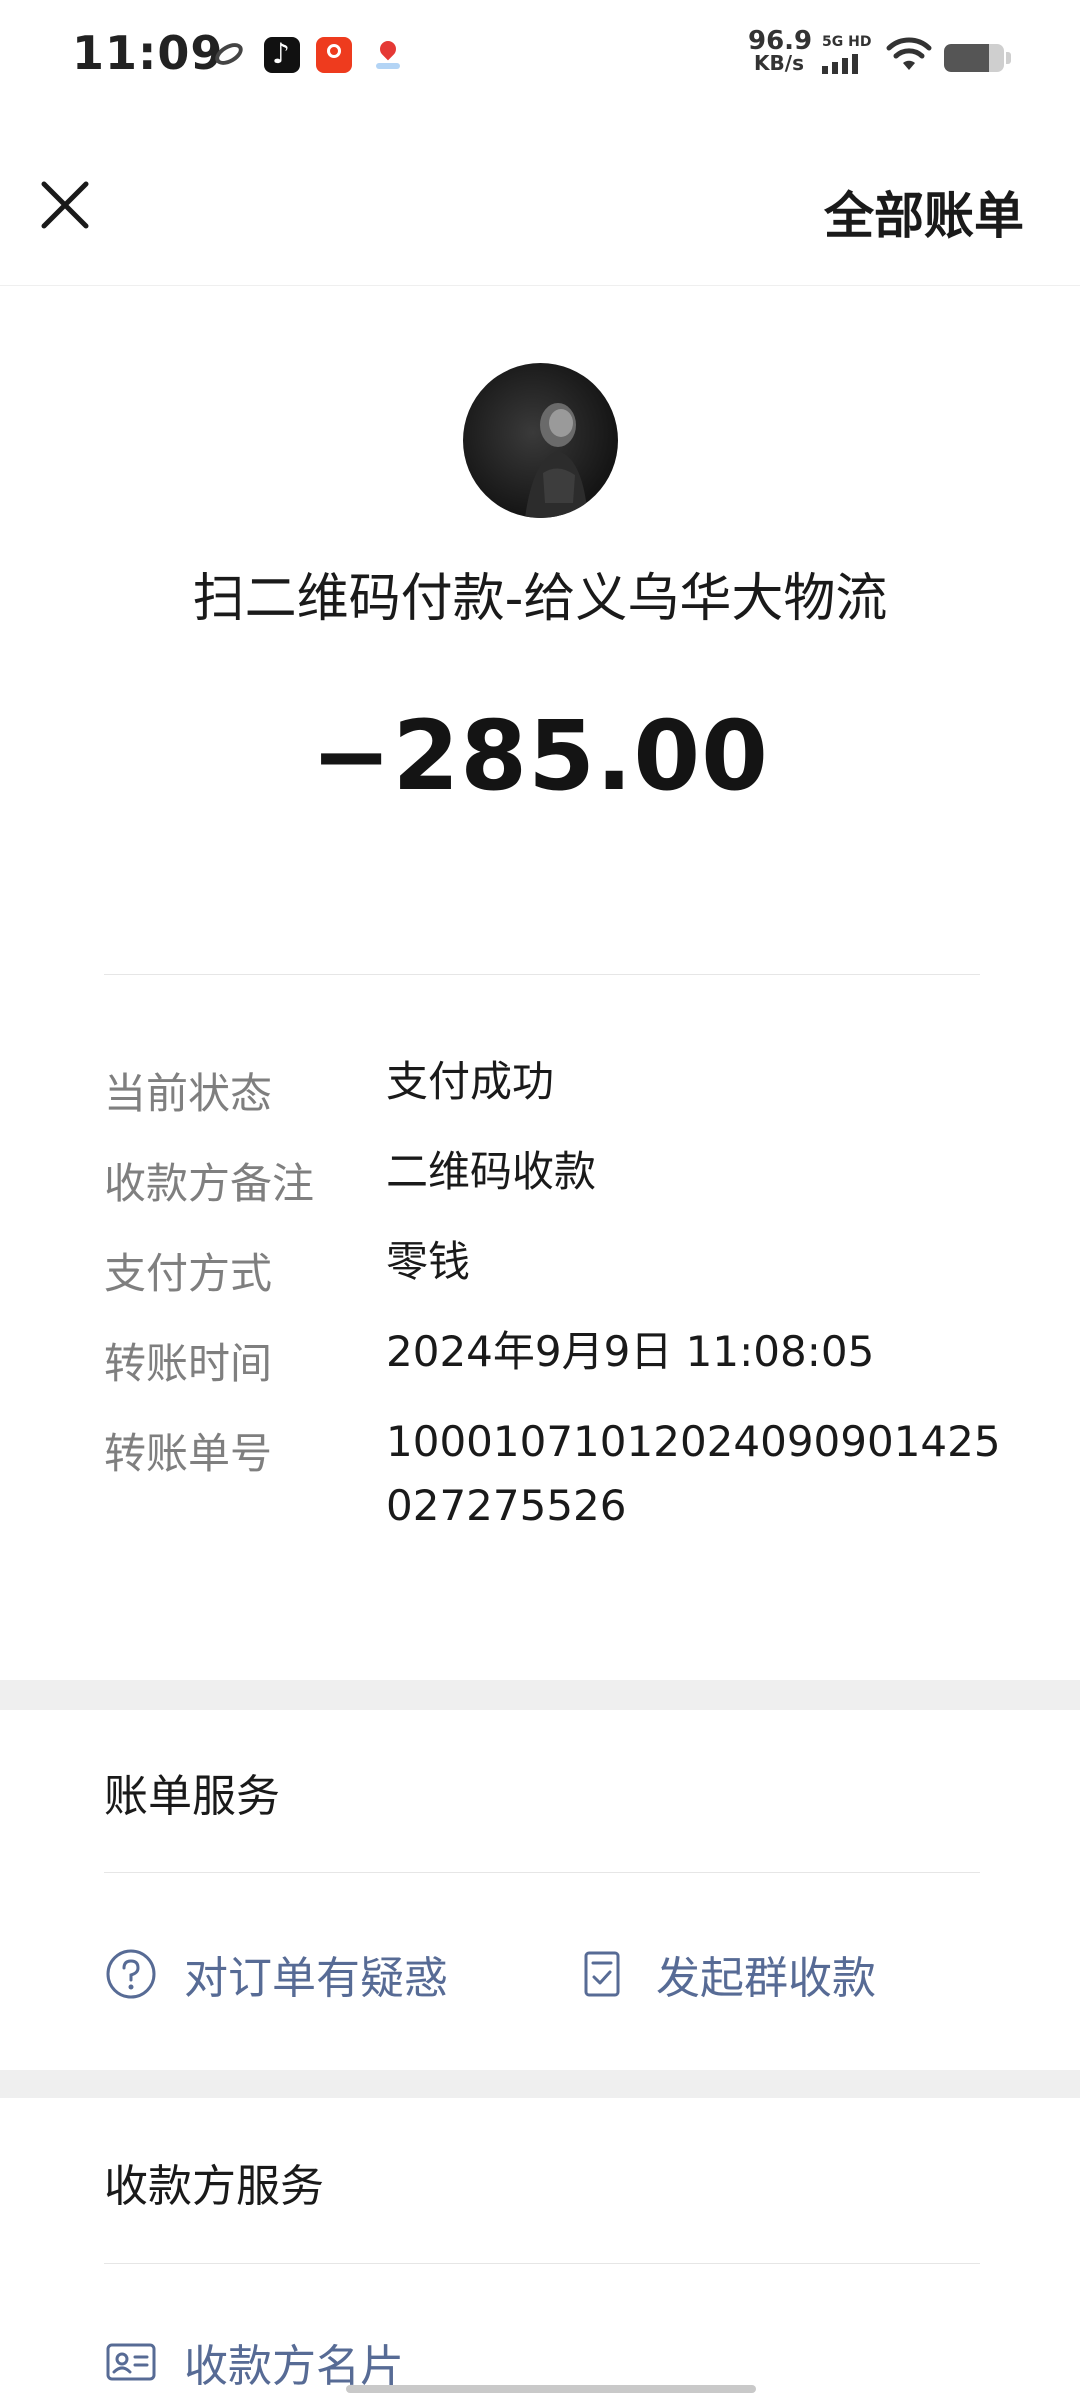 The height and width of the screenshot is (2400, 1080). Describe the element at coordinates (540, 599) in the screenshot. I see `payee-title: 扫二维码付款-给义乌华大物流` at that location.